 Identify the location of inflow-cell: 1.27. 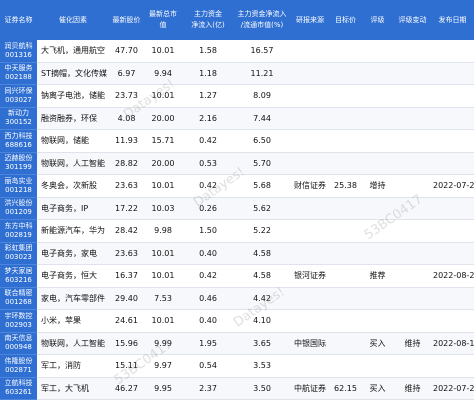
(208, 96).